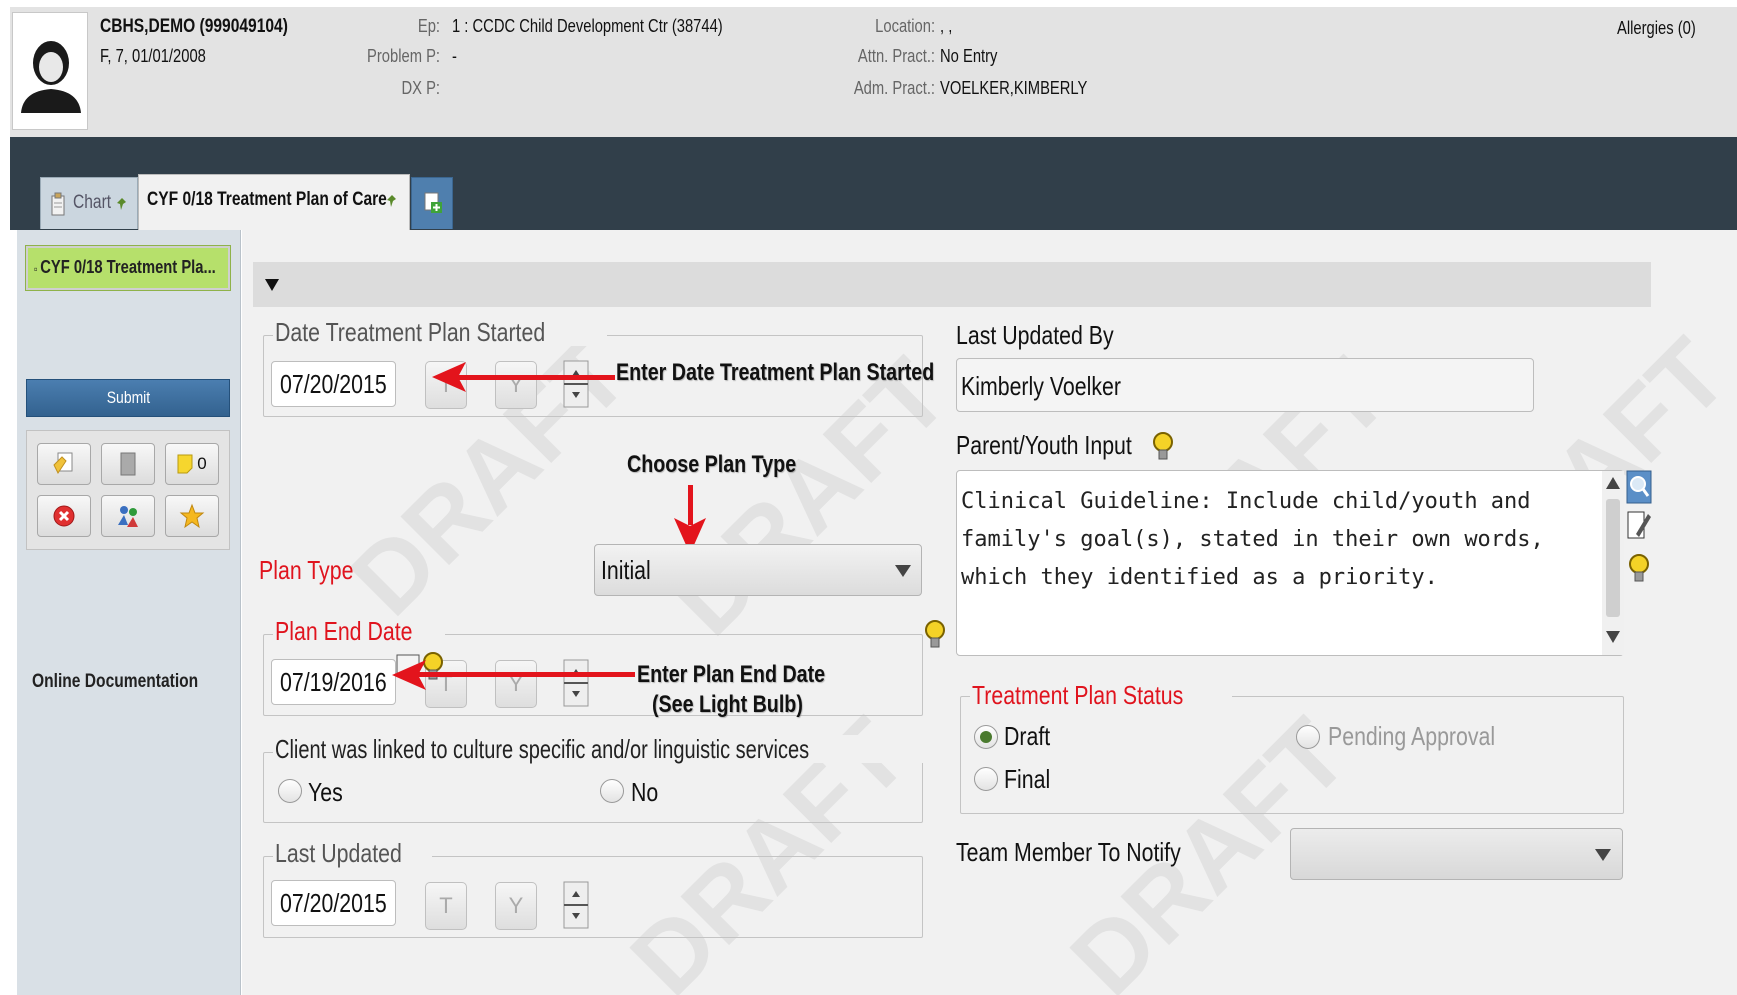 The height and width of the screenshot is (995, 1737). Describe the element at coordinates (1613, 558) in the screenshot. I see `scroll-thumb` at that location.